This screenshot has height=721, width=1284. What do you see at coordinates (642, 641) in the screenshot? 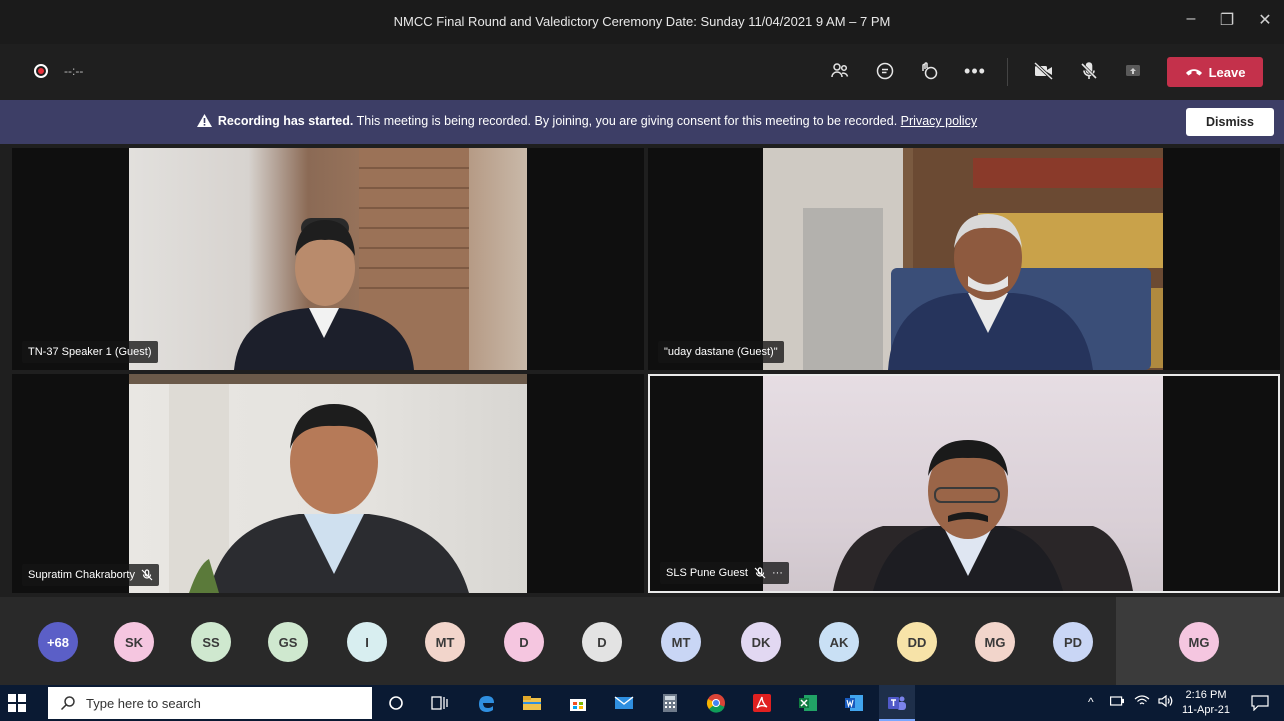
I see `participants-strip: +68 SK SS GS I MT D D MT DK AK DD MG PD MG` at bounding box center [642, 641].